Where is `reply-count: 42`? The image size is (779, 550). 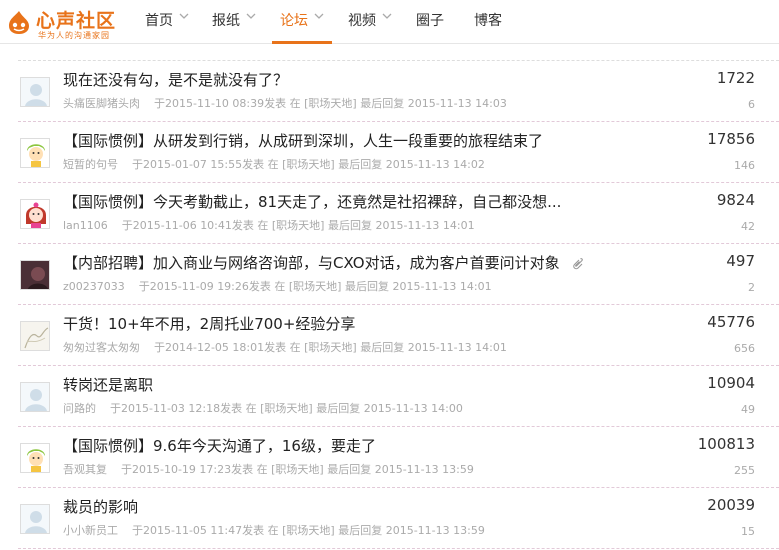
reply-count: 42 is located at coordinates (748, 226).